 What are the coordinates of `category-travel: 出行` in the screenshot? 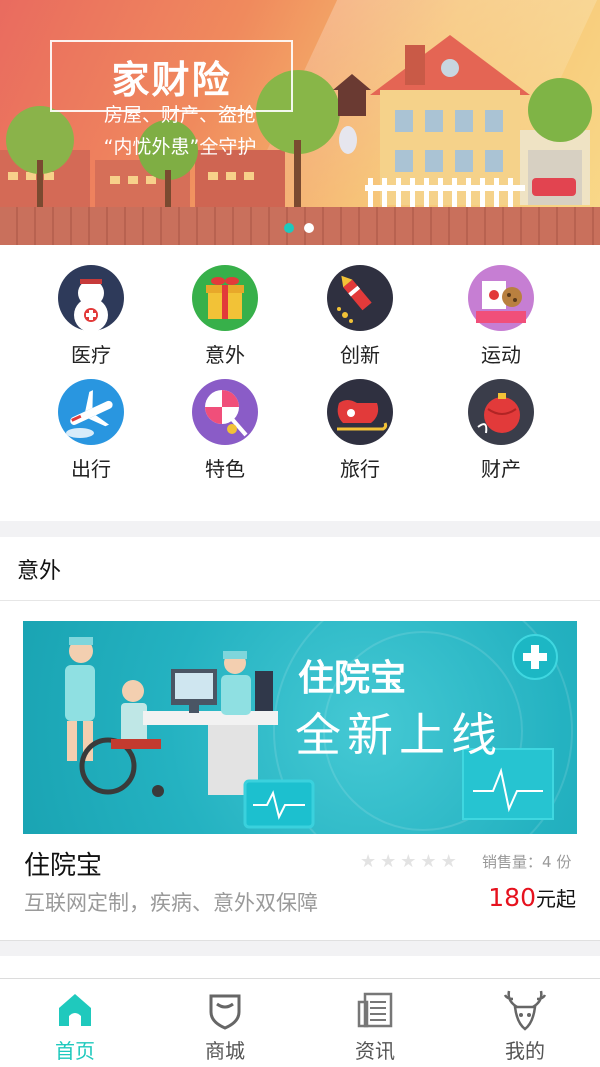 It's located at (91, 430).